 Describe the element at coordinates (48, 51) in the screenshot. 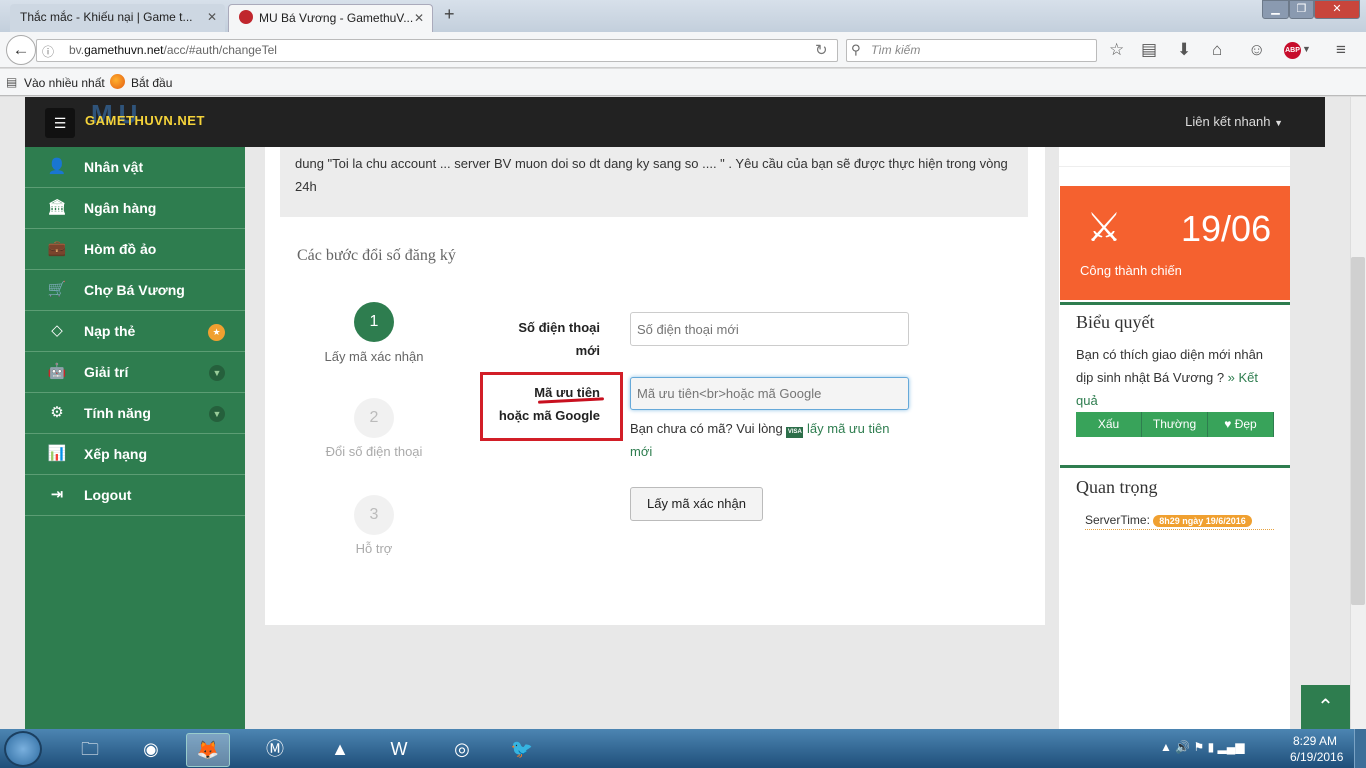

I see `info-icon: ⓘ` at that location.